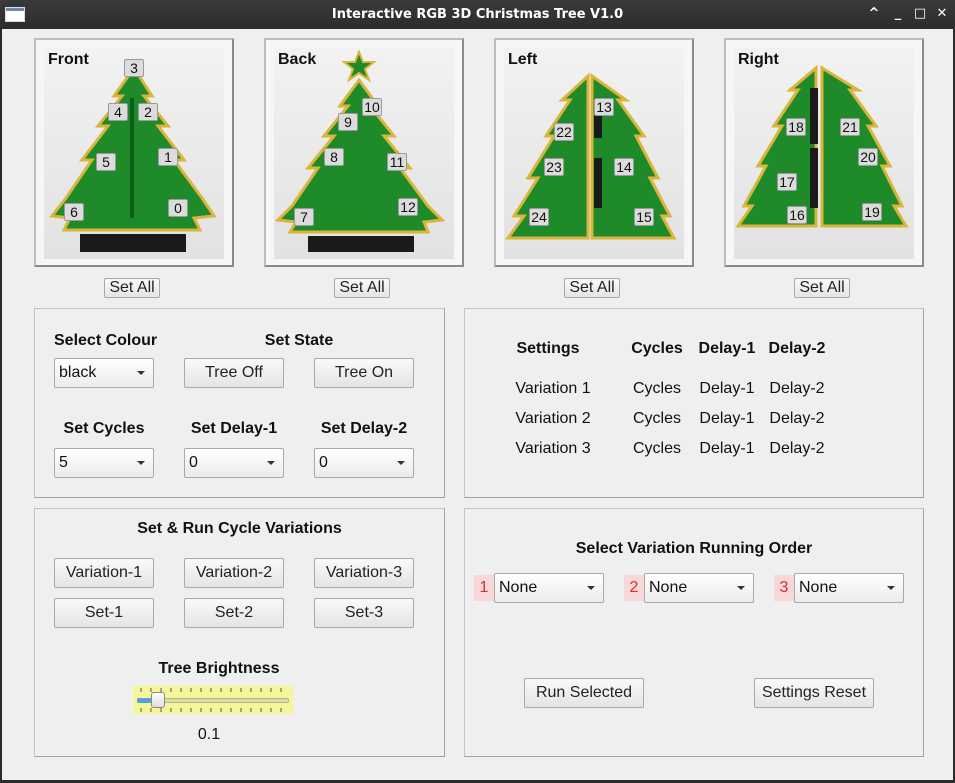 The width and height of the screenshot is (955, 783). Describe the element at coordinates (874, 14) in the screenshot. I see `shade-icon: ^` at that location.